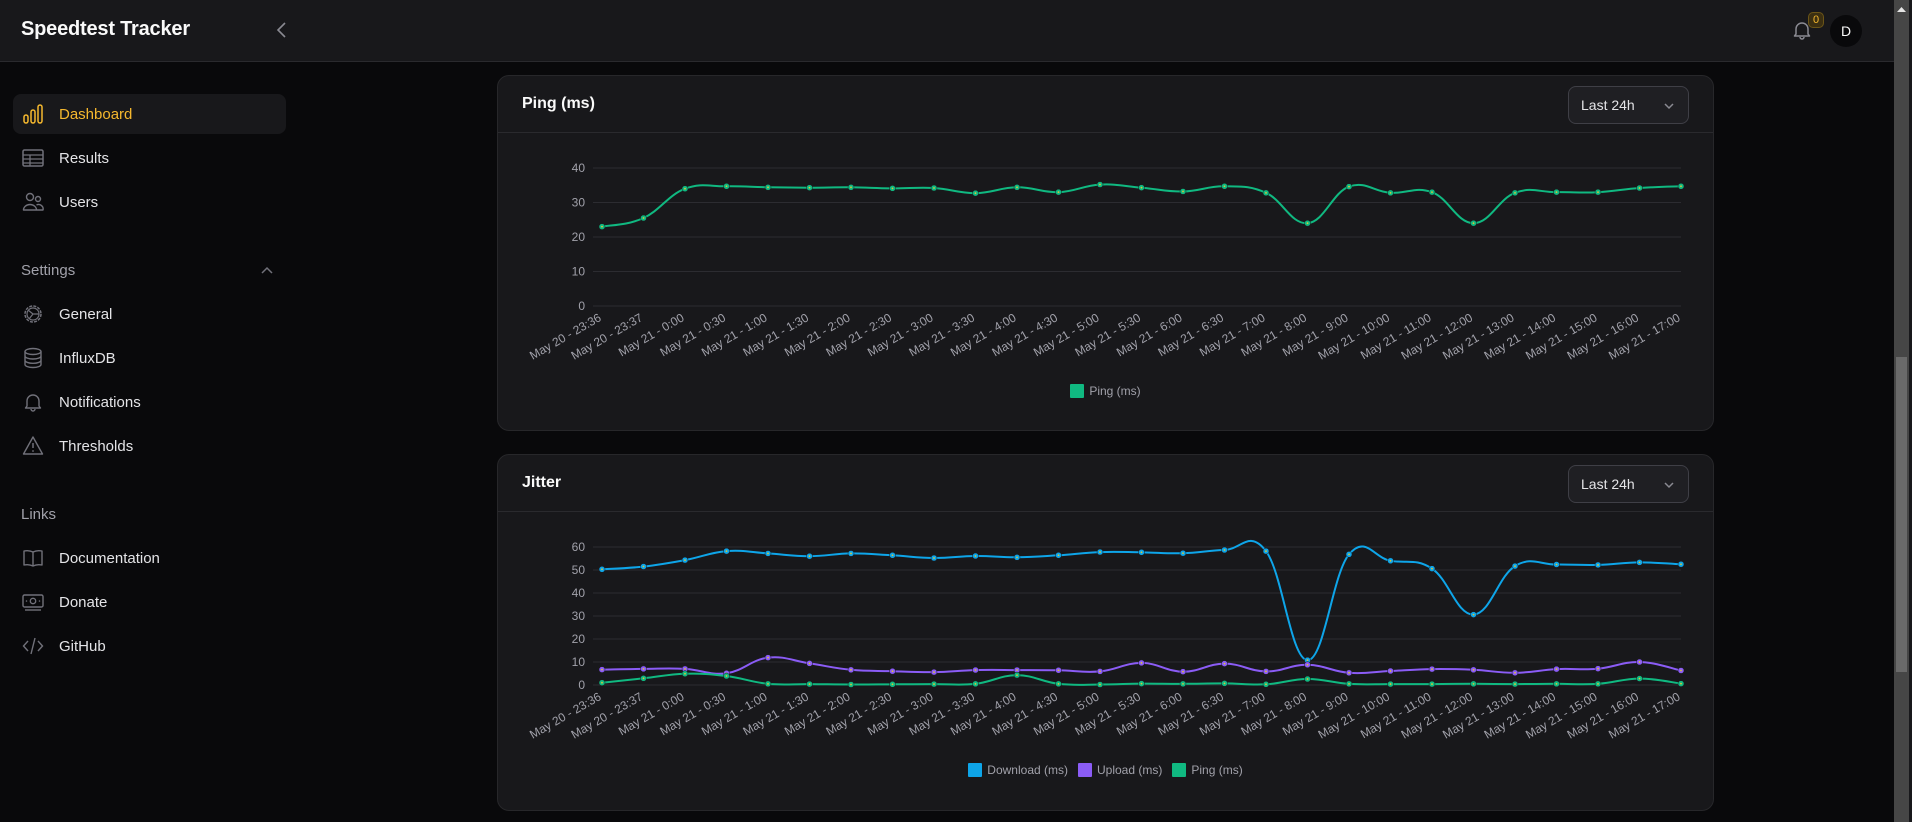  I want to click on chevron-up-icon, so click(267, 270).